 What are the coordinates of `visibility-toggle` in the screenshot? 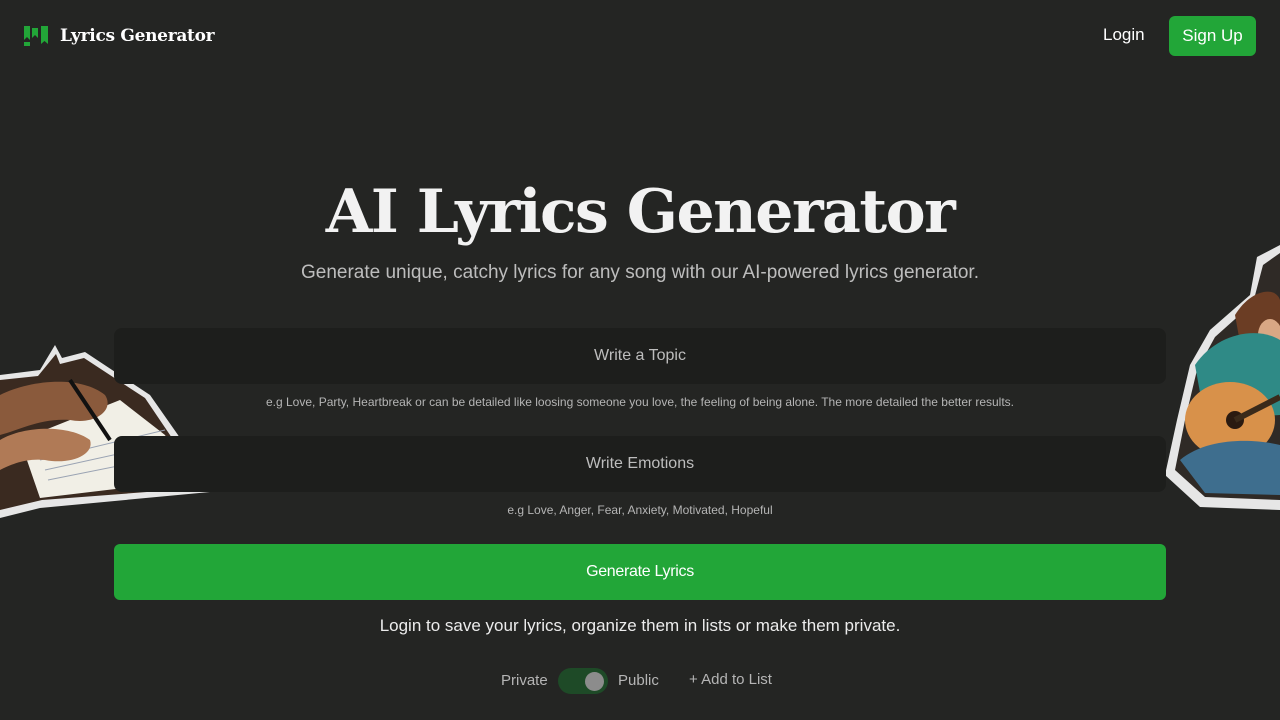 It's located at (583, 681).